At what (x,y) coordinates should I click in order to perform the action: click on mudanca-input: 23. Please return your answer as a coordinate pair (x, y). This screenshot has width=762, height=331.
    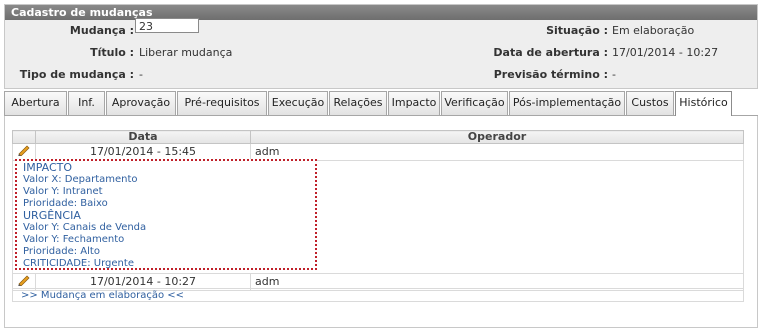
    Looking at the image, I should click on (167, 25).